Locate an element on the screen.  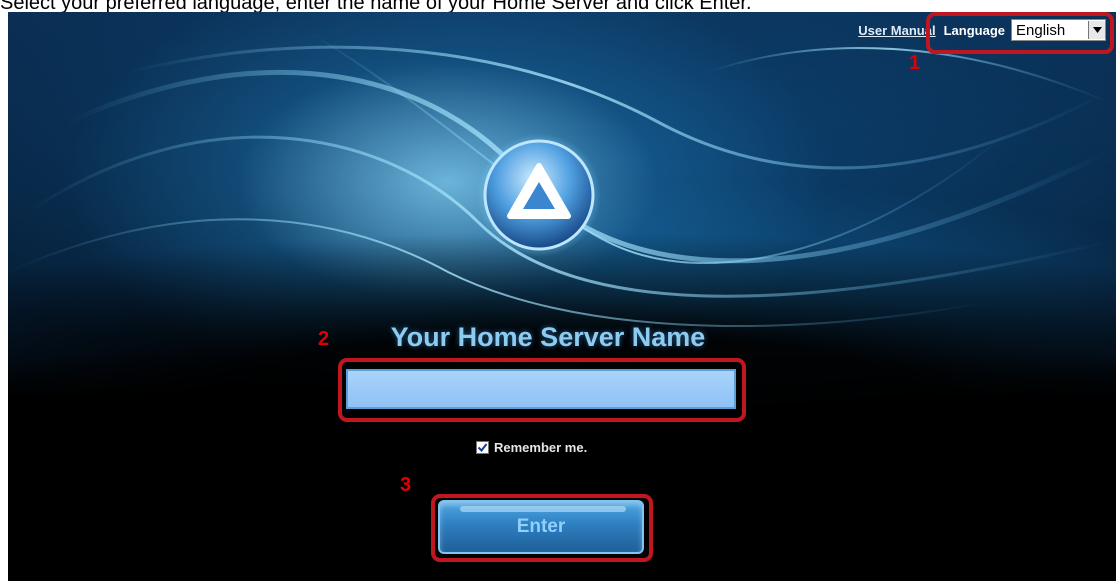
enter-button: Enter is located at coordinates (541, 527).